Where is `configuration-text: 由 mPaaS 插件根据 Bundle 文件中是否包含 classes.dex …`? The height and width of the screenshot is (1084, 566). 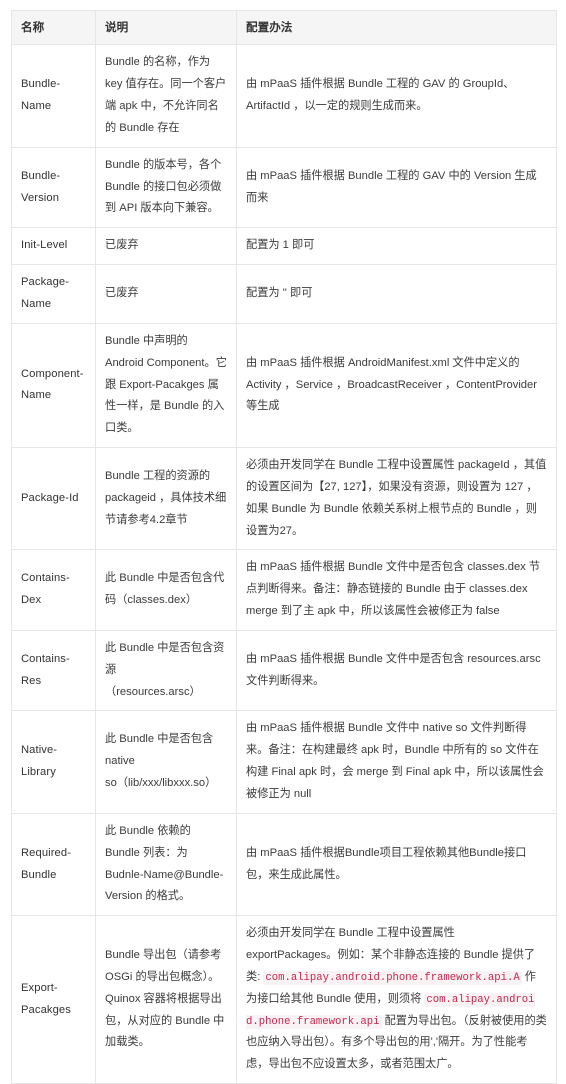 configuration-text: 由 mPaaS 插件根据 Bundle 文件中是否包含 classes.dex … is located at coordinates (393, 589).